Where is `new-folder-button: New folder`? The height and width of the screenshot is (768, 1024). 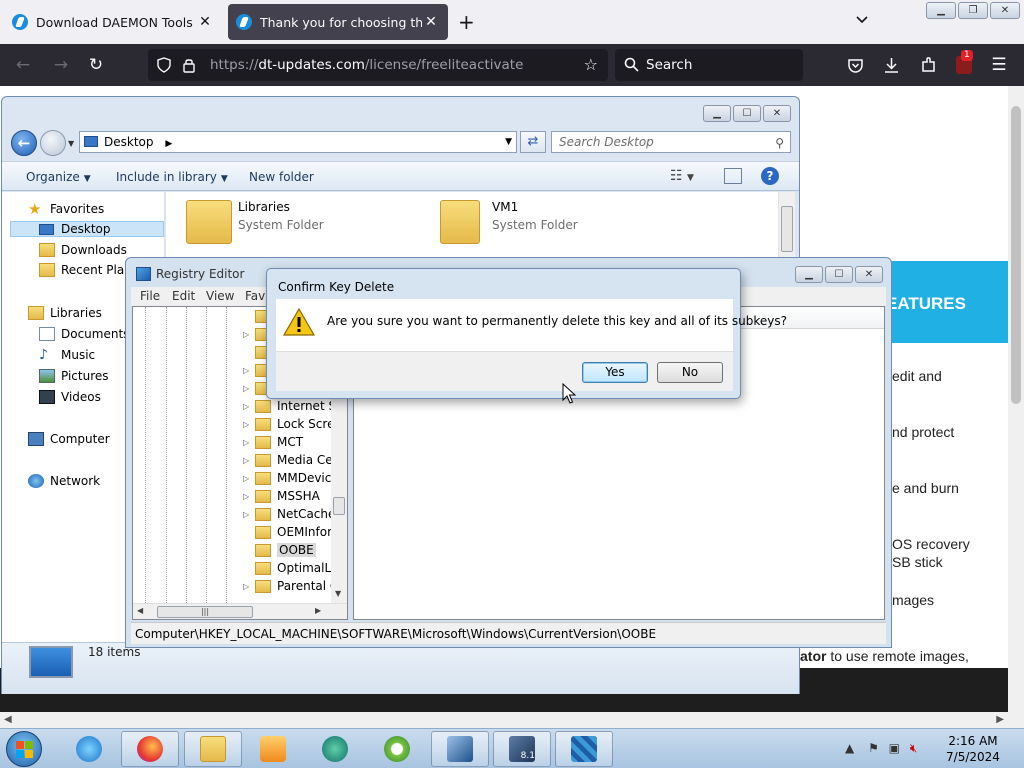
new-folder-button: New folder is located at coordinates (281, 177).